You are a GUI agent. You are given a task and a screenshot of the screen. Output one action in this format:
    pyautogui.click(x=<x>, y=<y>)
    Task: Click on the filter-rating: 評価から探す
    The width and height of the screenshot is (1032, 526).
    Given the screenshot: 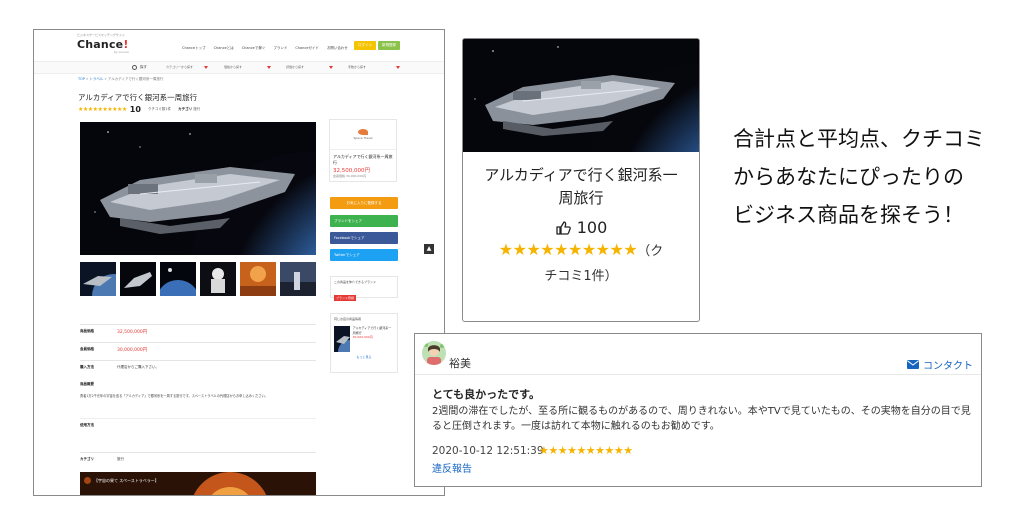 What is the action you would take?
    pyautogui.click(x=295, y=67)
    